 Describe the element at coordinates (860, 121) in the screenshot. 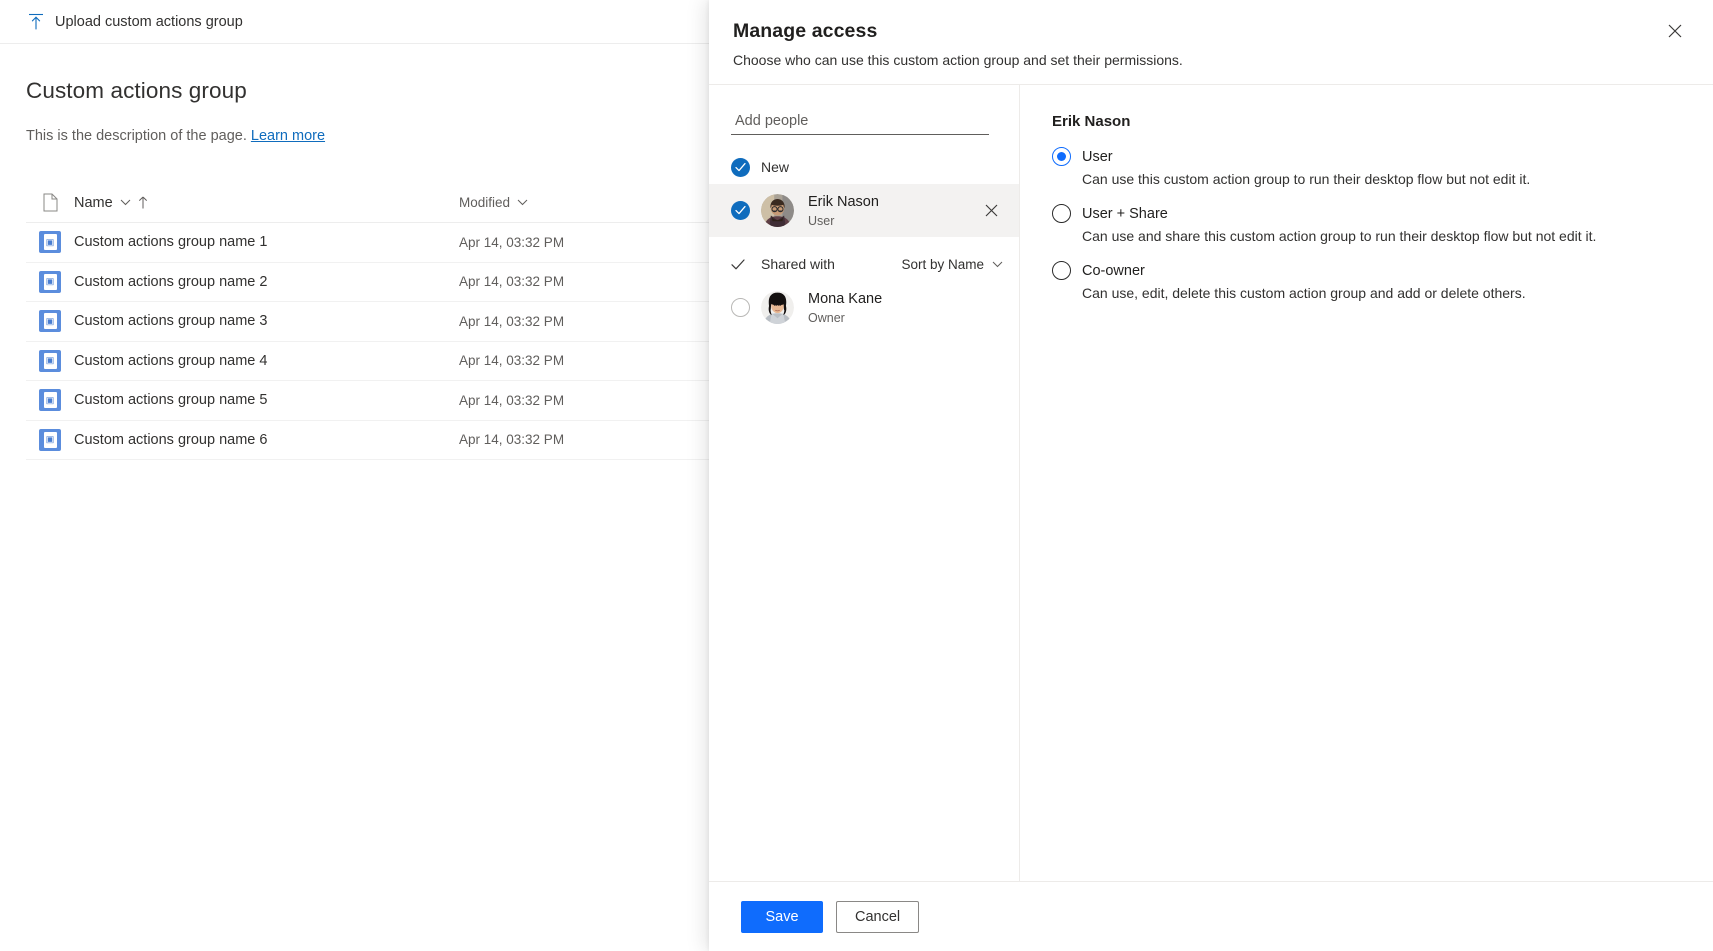

I see `add-people-input` at that location.